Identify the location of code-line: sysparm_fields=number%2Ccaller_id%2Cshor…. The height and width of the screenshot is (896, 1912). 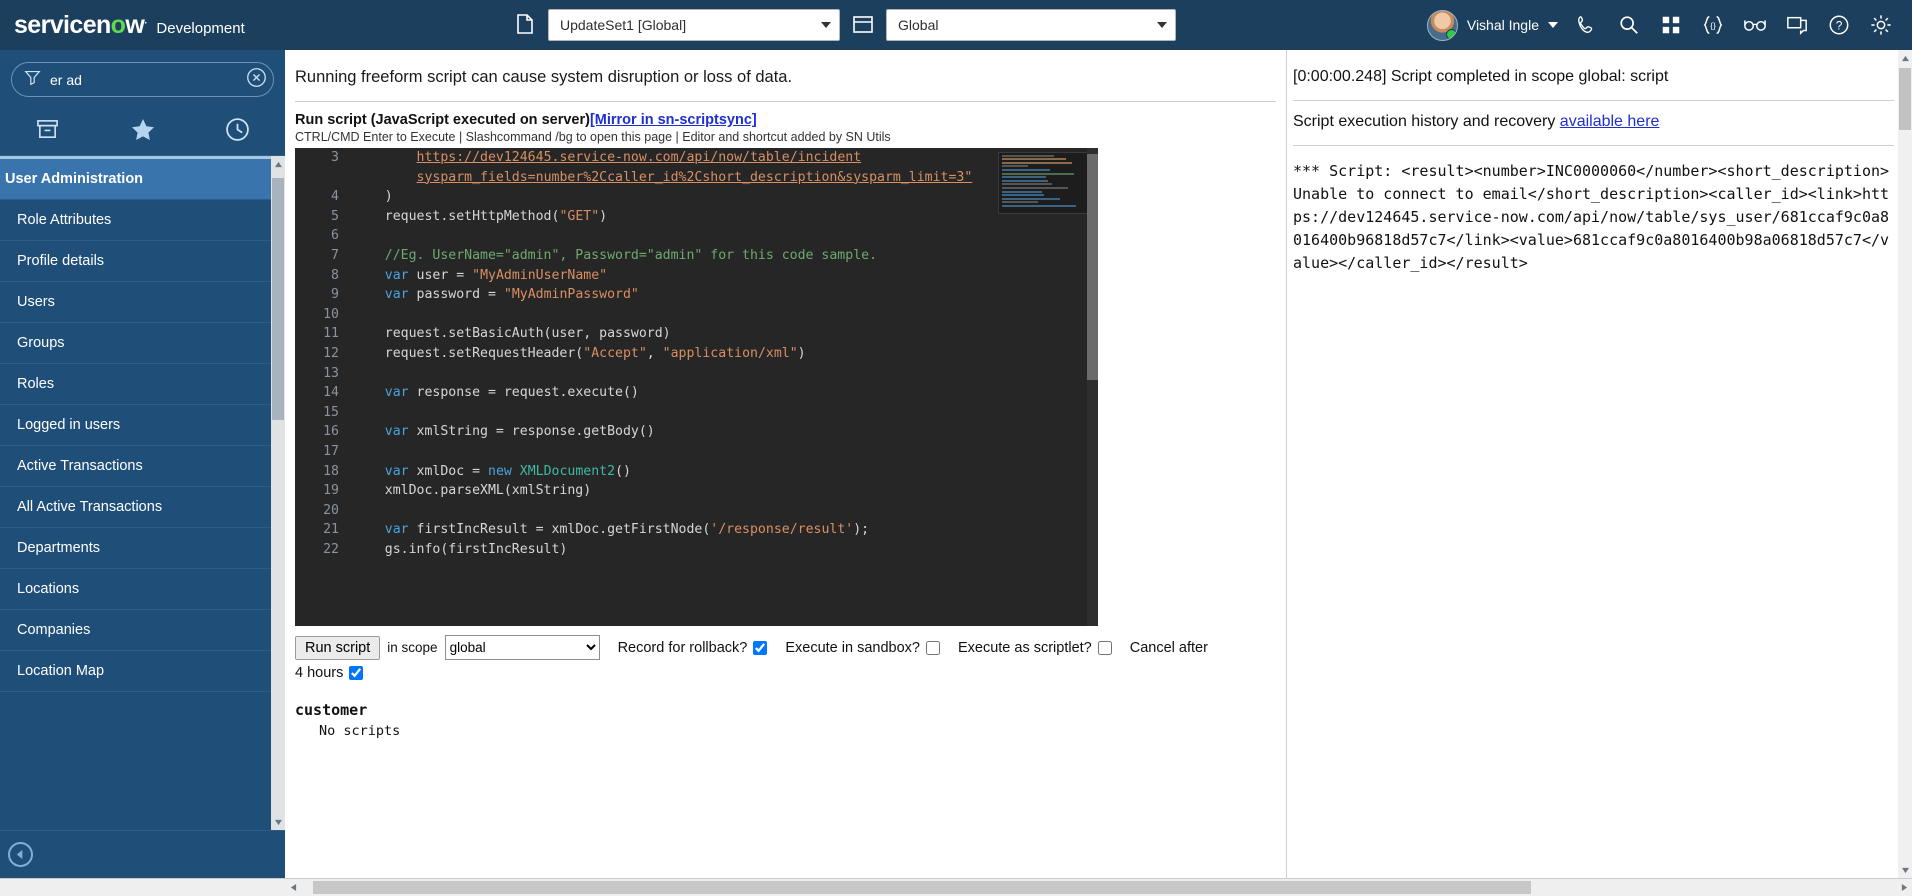
(696, 178).